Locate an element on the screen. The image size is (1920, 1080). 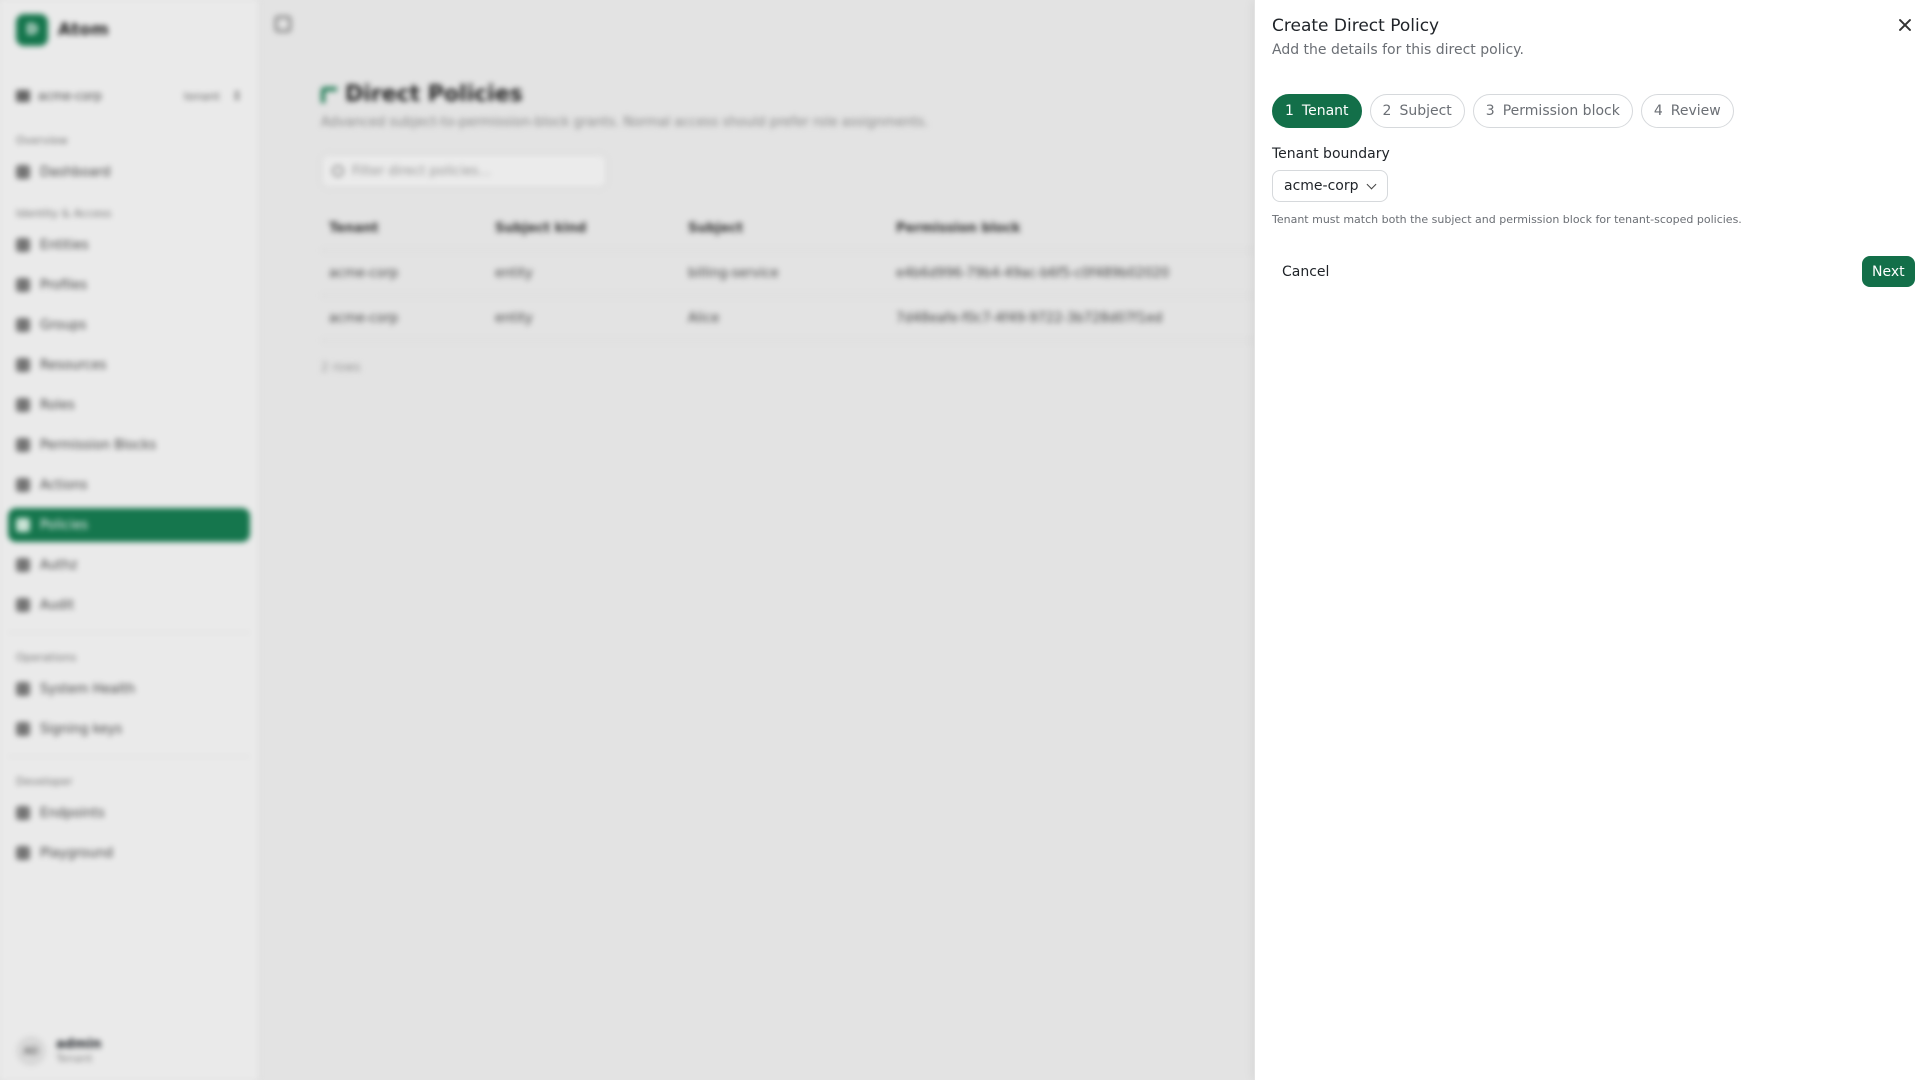
step-label: Subject is located at coordinates (1425, 111).